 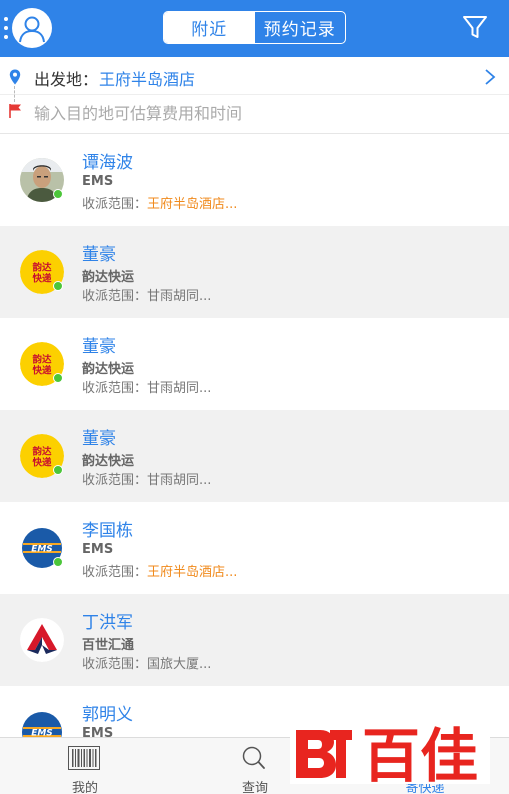 What do you see at coordinates (107, 163) in the screenshot?
I see `courier-name: 谭海波` at bounding box center [107, 163].